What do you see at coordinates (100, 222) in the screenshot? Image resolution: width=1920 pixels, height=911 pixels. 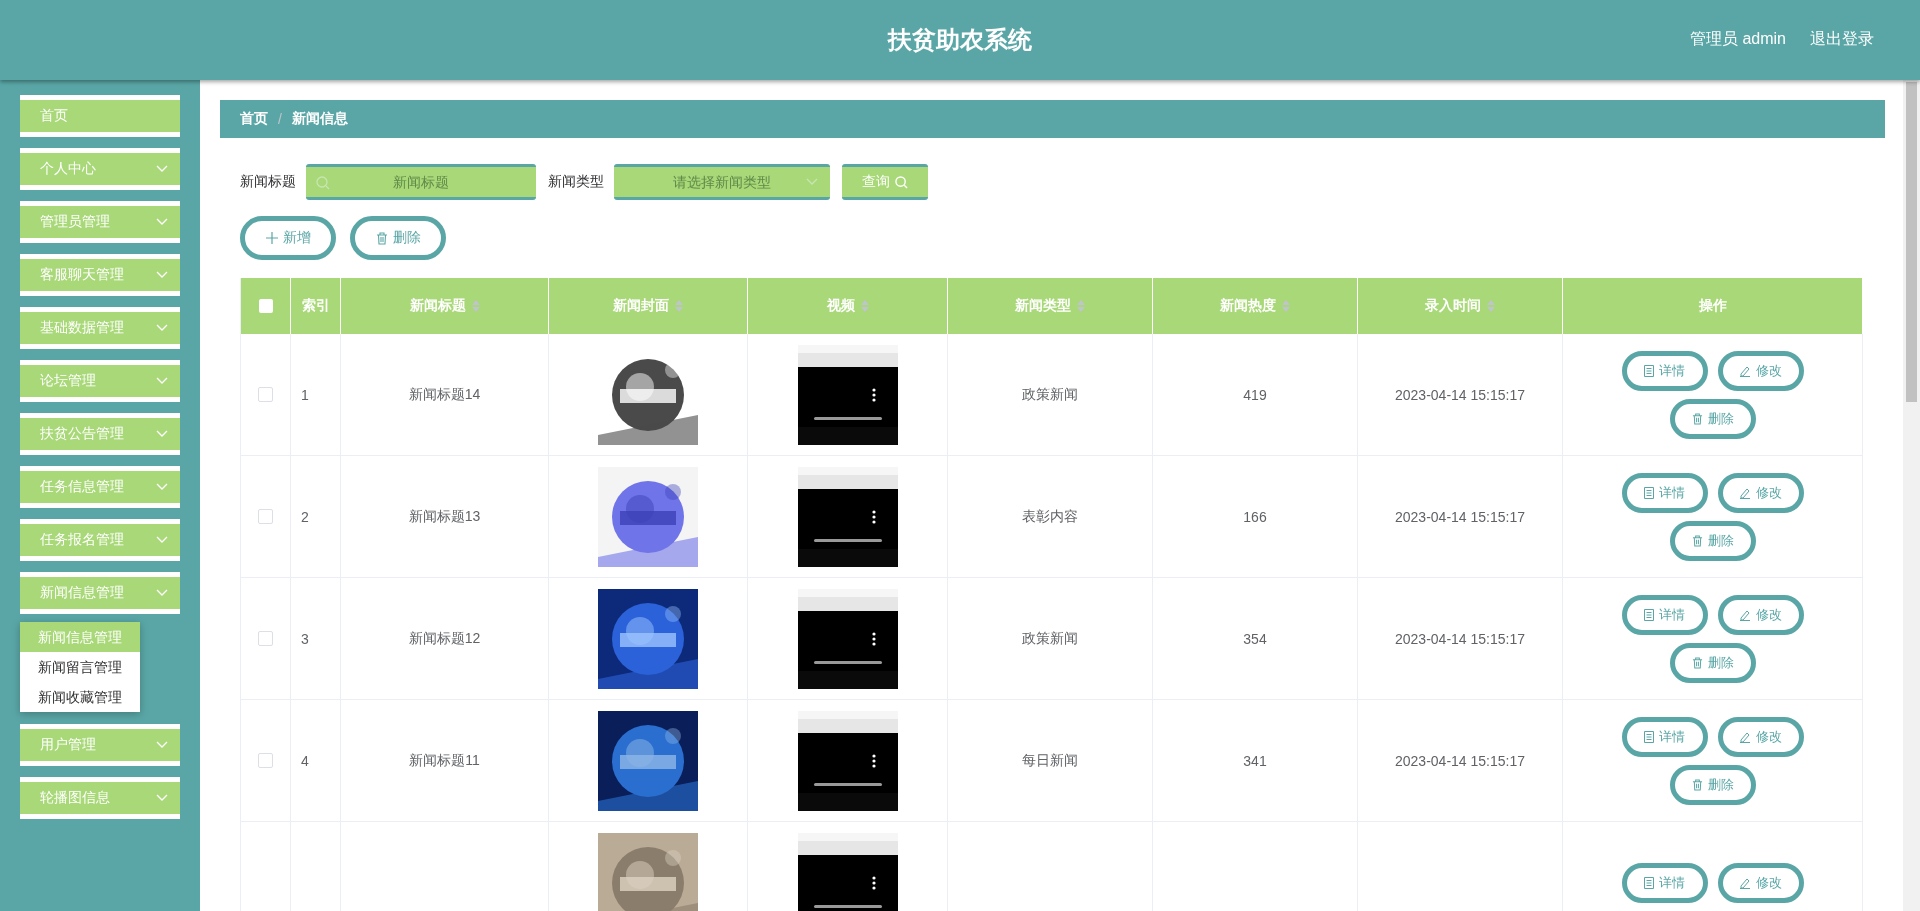 I see `menu-item: 管理员管理` at bounding box center [100, 222].